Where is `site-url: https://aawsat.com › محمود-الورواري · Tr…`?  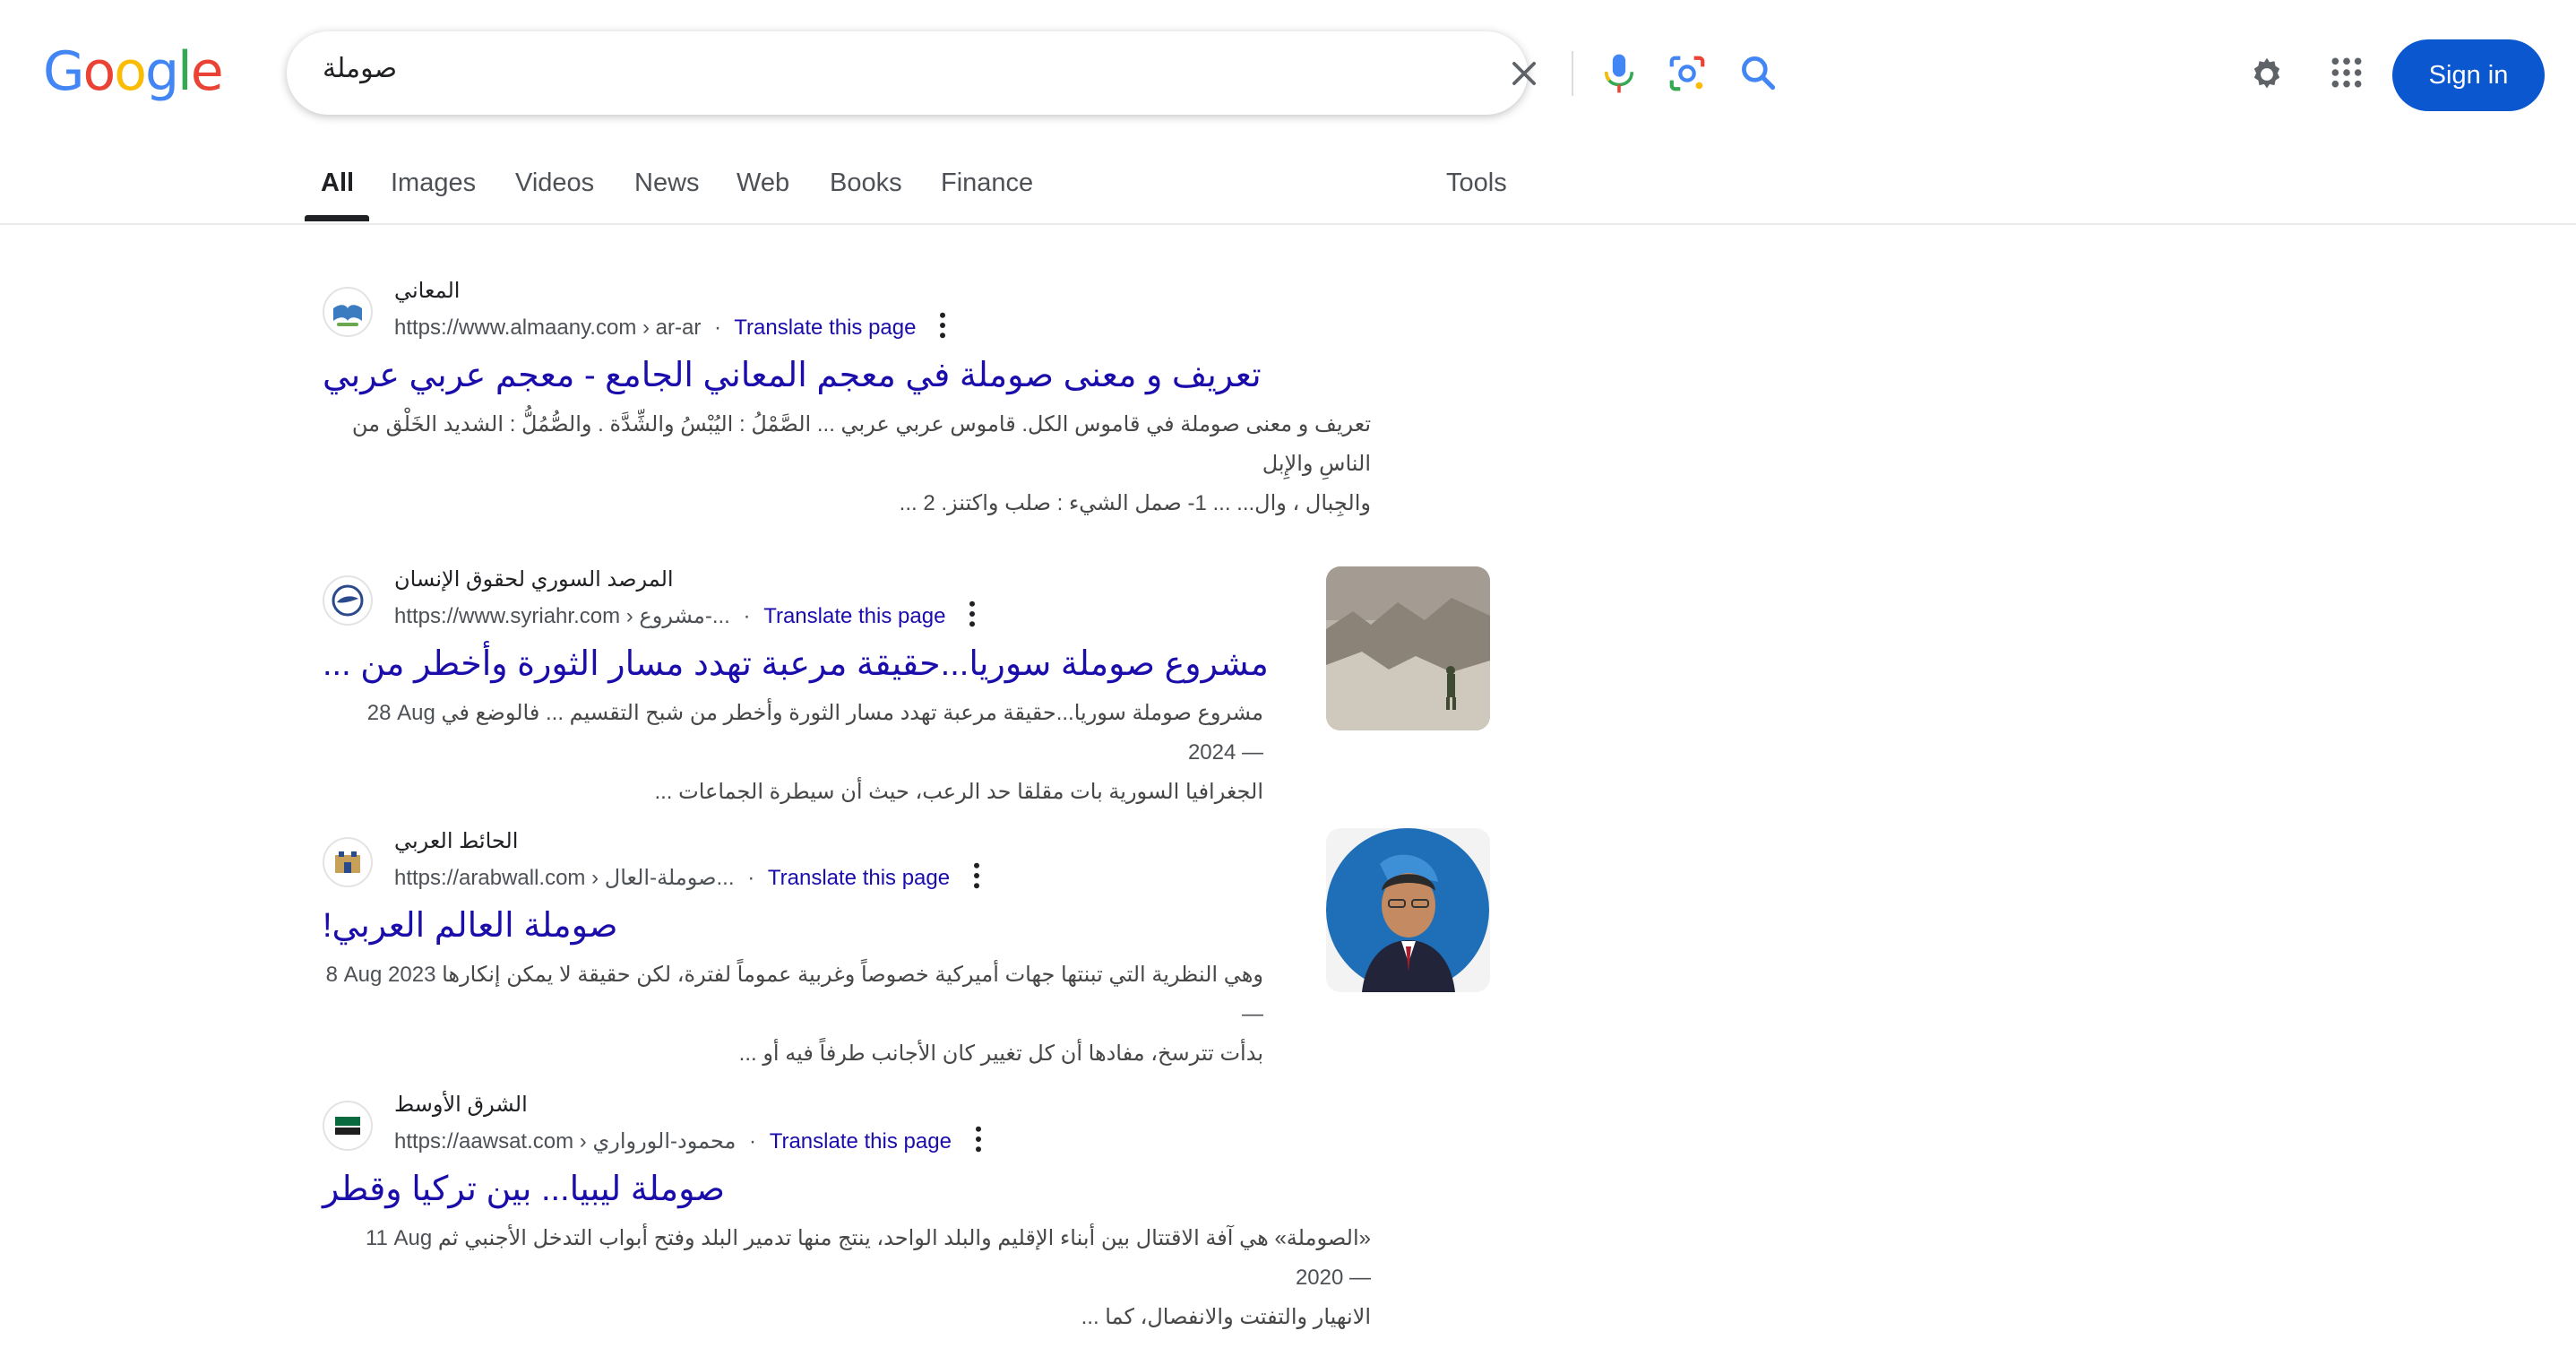 site-url: https://aawsat.com › محمود-الورواري · Tr… is located at coordinates (688, 1142).